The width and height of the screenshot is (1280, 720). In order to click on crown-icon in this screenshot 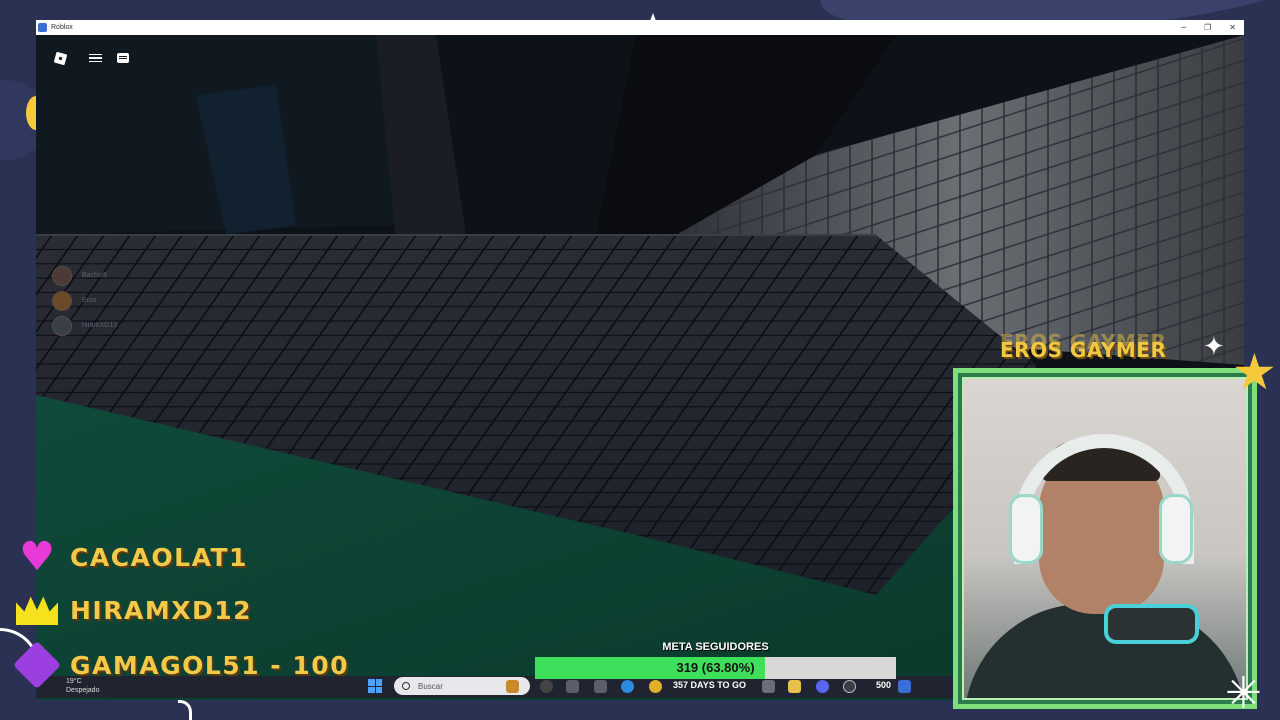, I will do `click(37, 610)`.